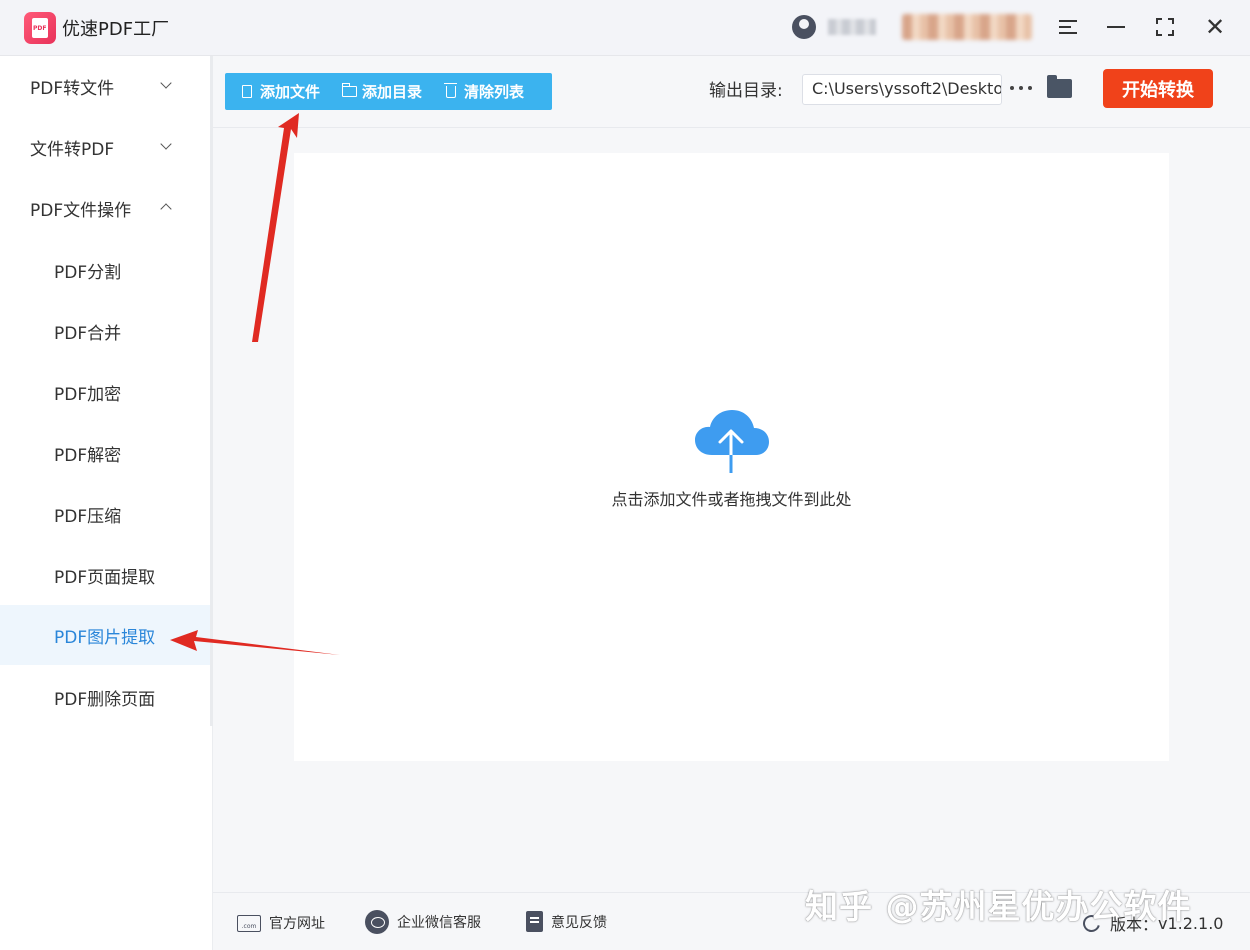 This screenshot has width=1250, height=950. I want to click on sidebar-item-pdf-split: PDF分割, so click(106, 270).